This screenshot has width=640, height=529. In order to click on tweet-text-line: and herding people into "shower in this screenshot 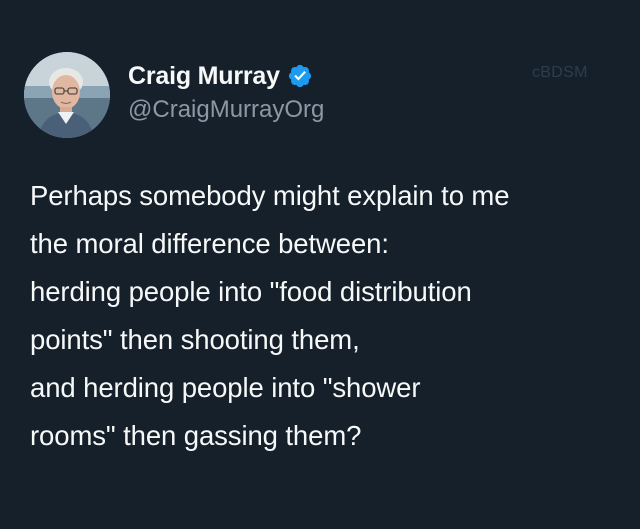, I will do `click(225, 387)`.